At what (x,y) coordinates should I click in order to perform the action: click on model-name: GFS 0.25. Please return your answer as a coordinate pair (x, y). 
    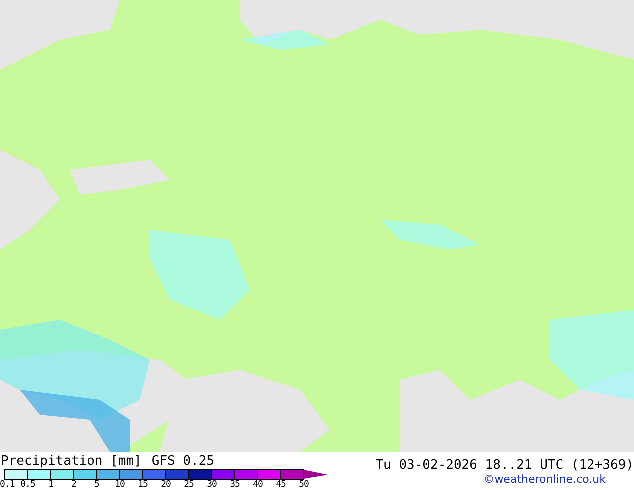
    Looking at the image, I should click on (183, 461).